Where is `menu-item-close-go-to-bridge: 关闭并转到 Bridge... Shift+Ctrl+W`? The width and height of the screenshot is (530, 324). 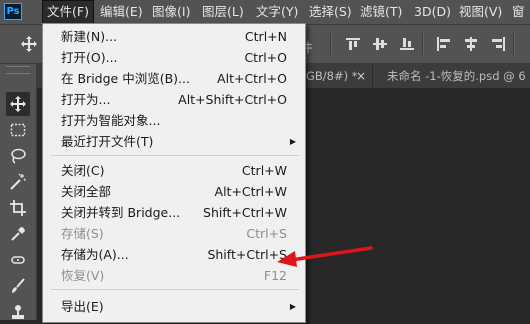
menu-item-close-go-to-bridge: 关闭并转到 Bridge... Shift+Ctrl+W is located at coordinates (174, 213).